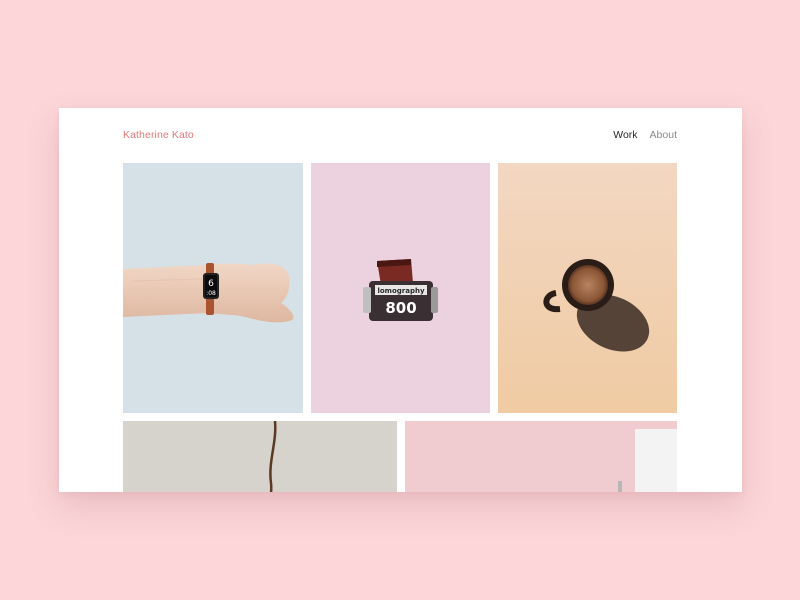 This screenshot has width=800, height=600. What do you see at coordinates (211, 293) in the screenshot?
I see `watch-display-small-text: :08` at bounding box center [211, 293].